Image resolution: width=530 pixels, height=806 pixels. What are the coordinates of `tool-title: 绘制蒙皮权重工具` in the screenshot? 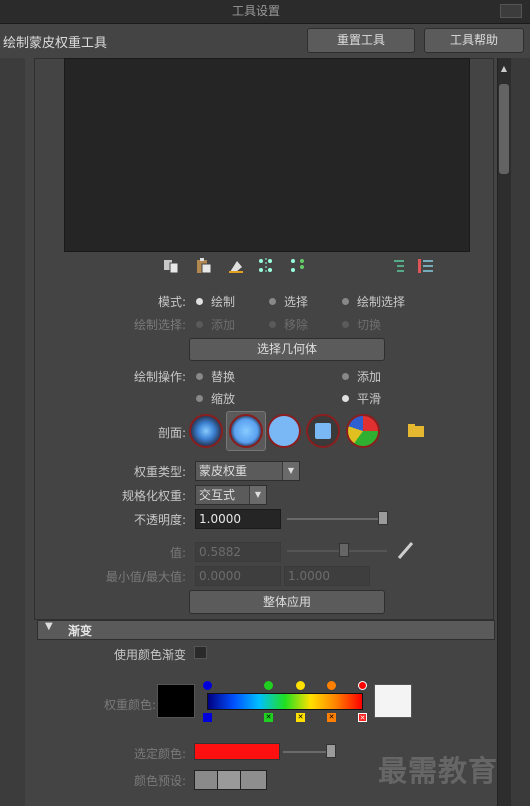 It's located at (55, 43).